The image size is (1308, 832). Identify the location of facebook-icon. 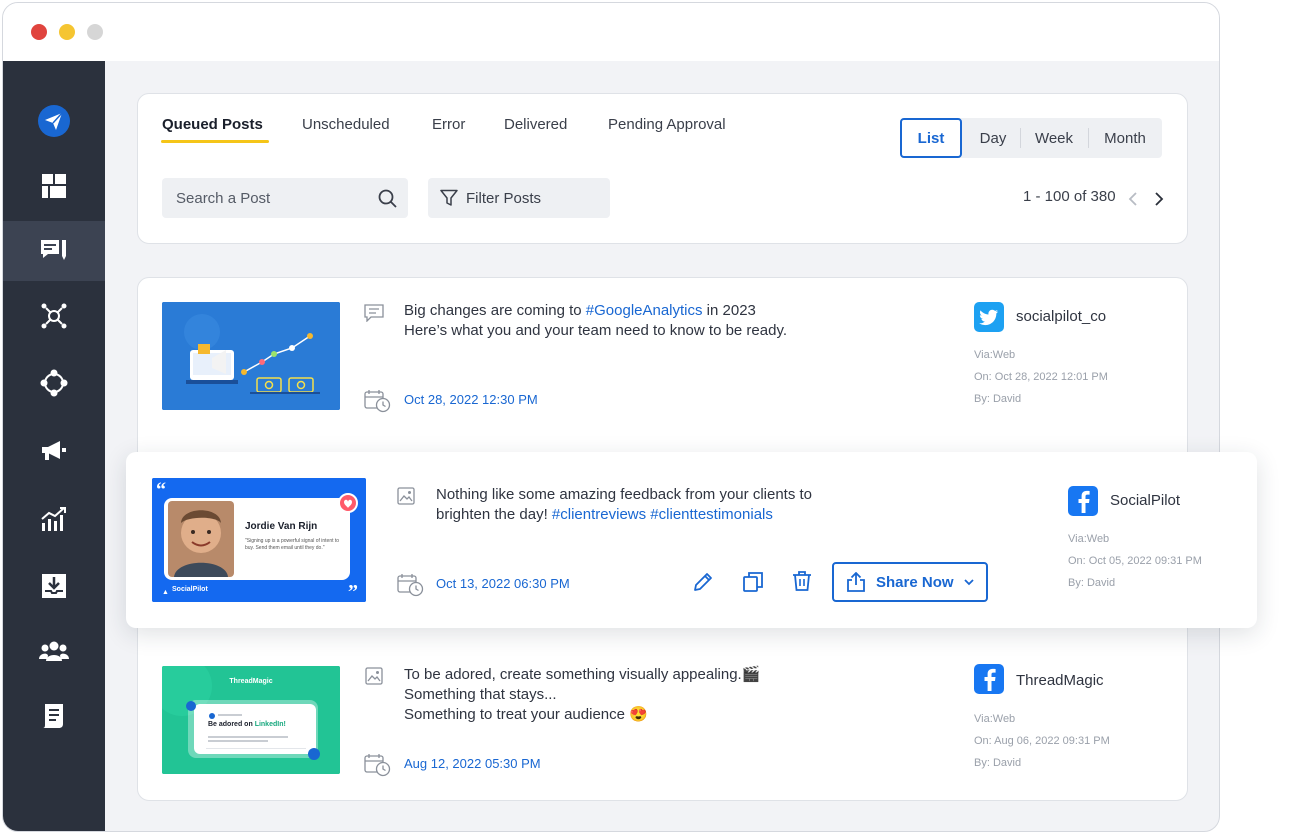
(1084, 501).